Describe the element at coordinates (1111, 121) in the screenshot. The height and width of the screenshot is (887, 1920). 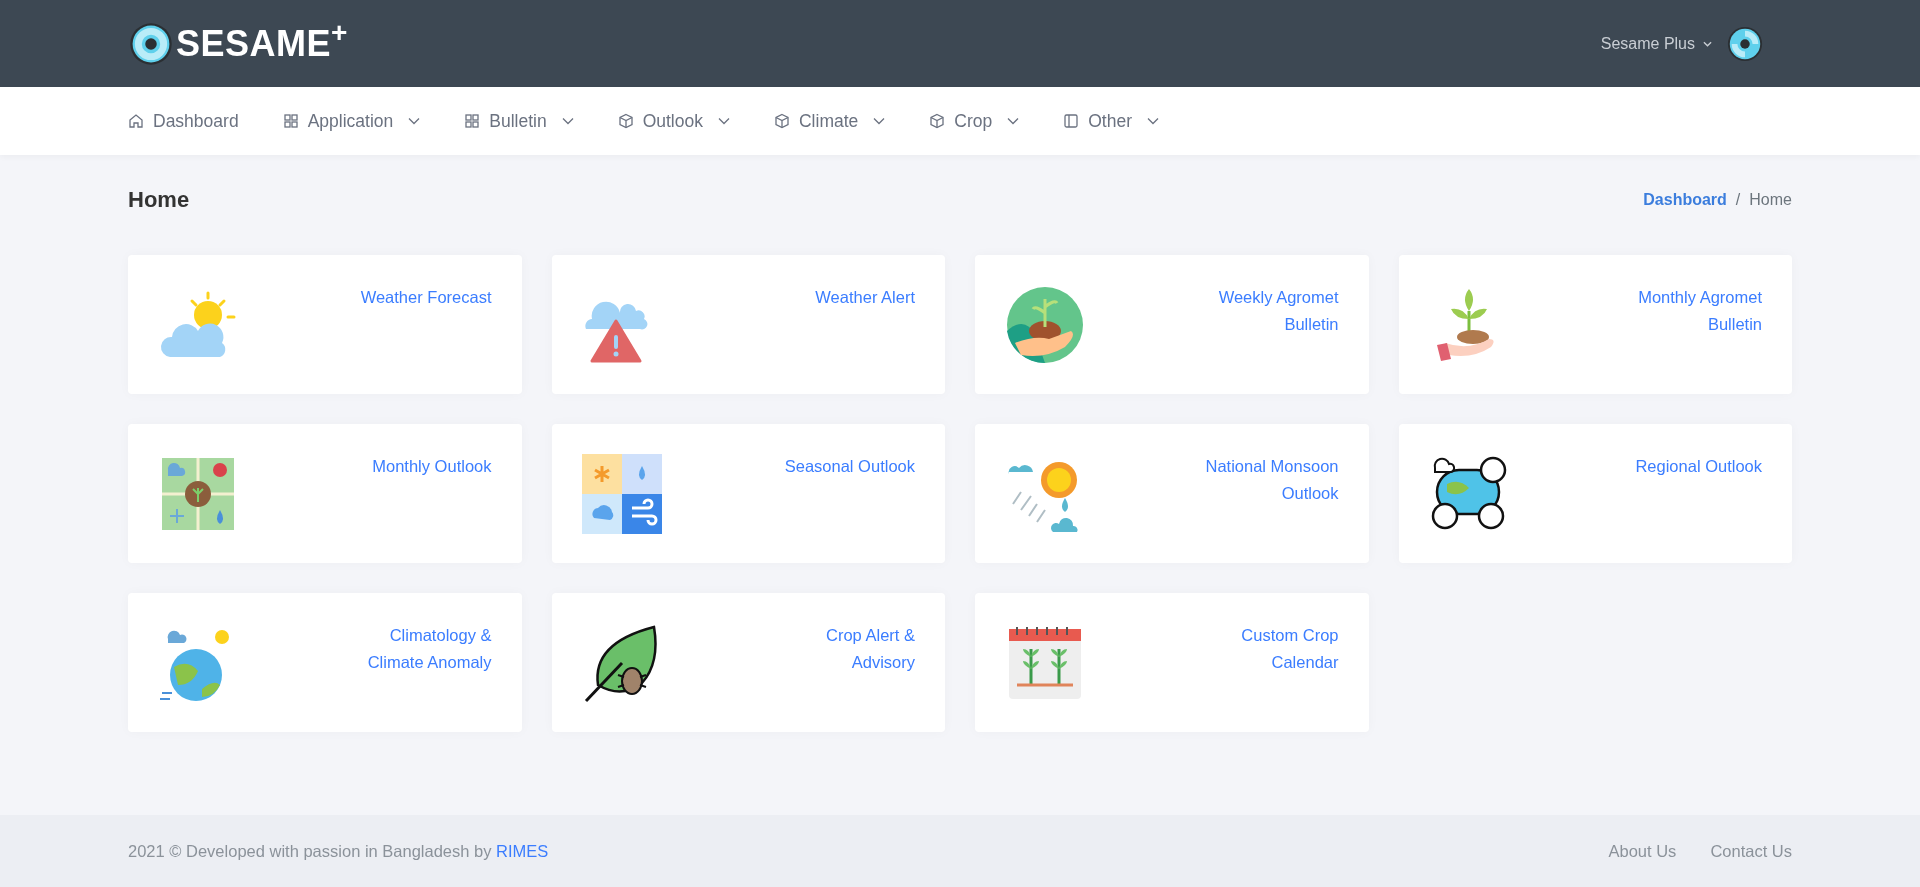
I see `nav-item: Other` at that location.